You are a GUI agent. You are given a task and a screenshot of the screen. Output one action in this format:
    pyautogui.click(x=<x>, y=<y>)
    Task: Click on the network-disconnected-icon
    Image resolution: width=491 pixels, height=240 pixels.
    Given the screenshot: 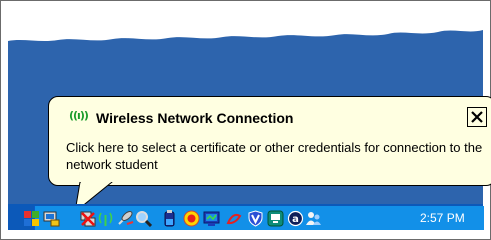 What is the action you would take?
    pyautogui.click(x=87, y=218)
    